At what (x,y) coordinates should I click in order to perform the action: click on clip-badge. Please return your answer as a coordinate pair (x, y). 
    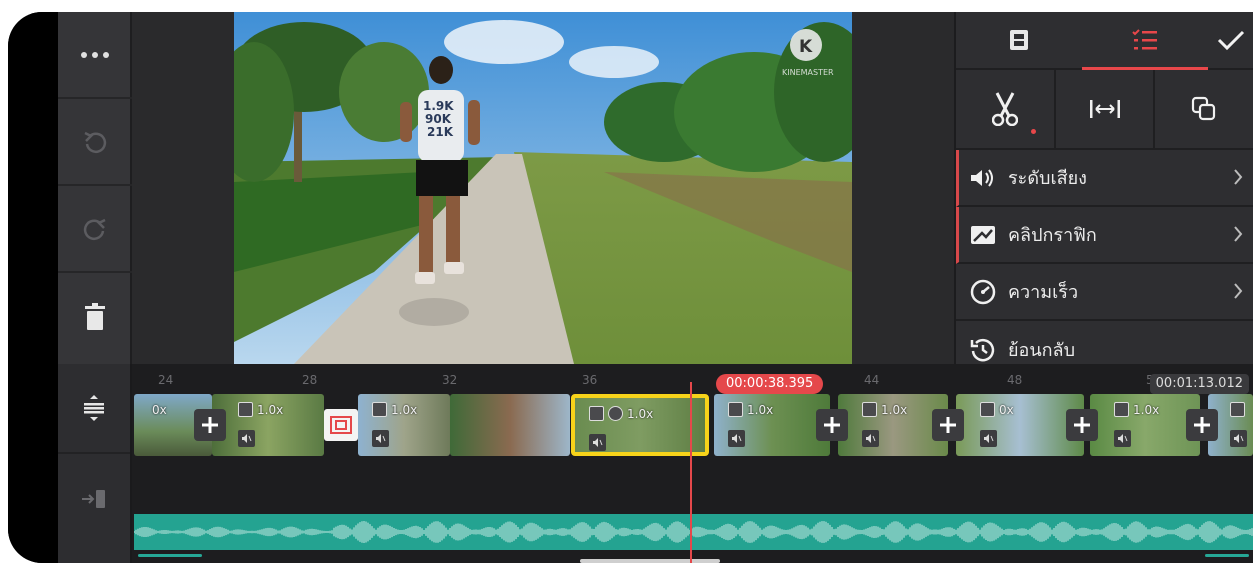
    Looking at the image, I should click on (1237, 409).